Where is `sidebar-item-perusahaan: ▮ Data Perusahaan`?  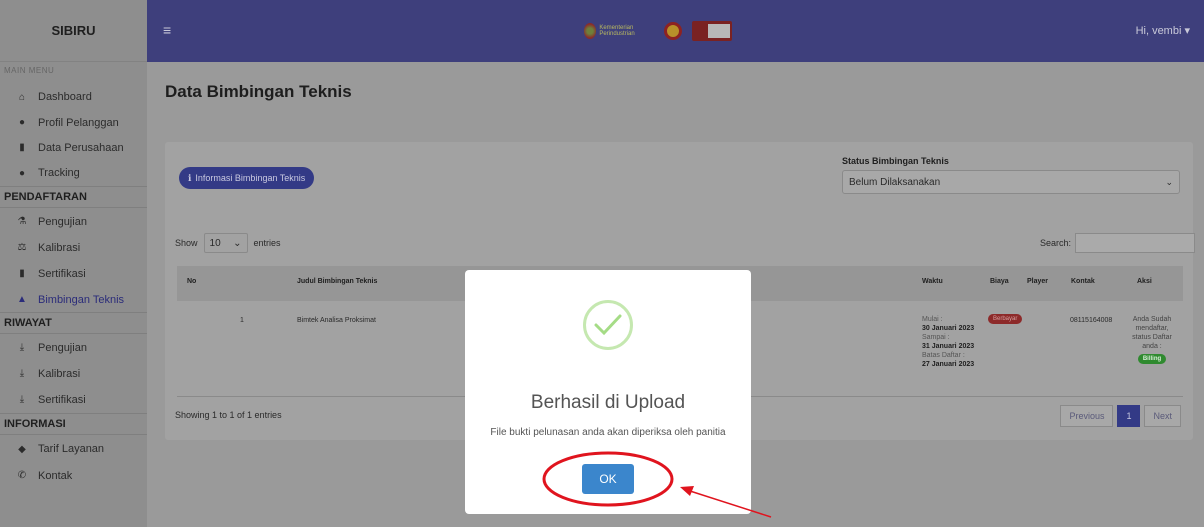
sidebar-item-perusahaan: ▮ Data Perusahaan is located at coordinates (73, 147).